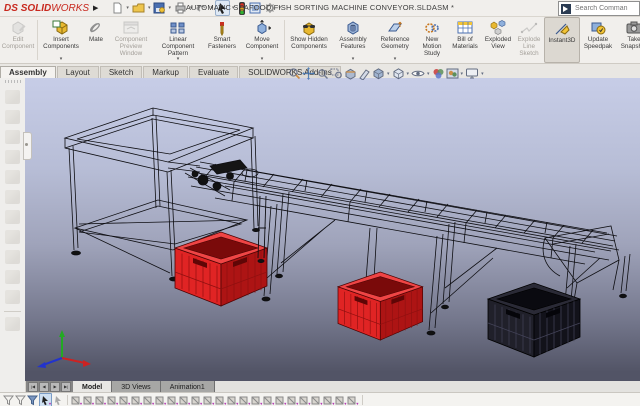 Image resolution: width=640 pixels, height=406 pixels. Describe the element at coordinates (45, 399) in the screenshot. I see `select-cursor-icon: ▾` at that location.